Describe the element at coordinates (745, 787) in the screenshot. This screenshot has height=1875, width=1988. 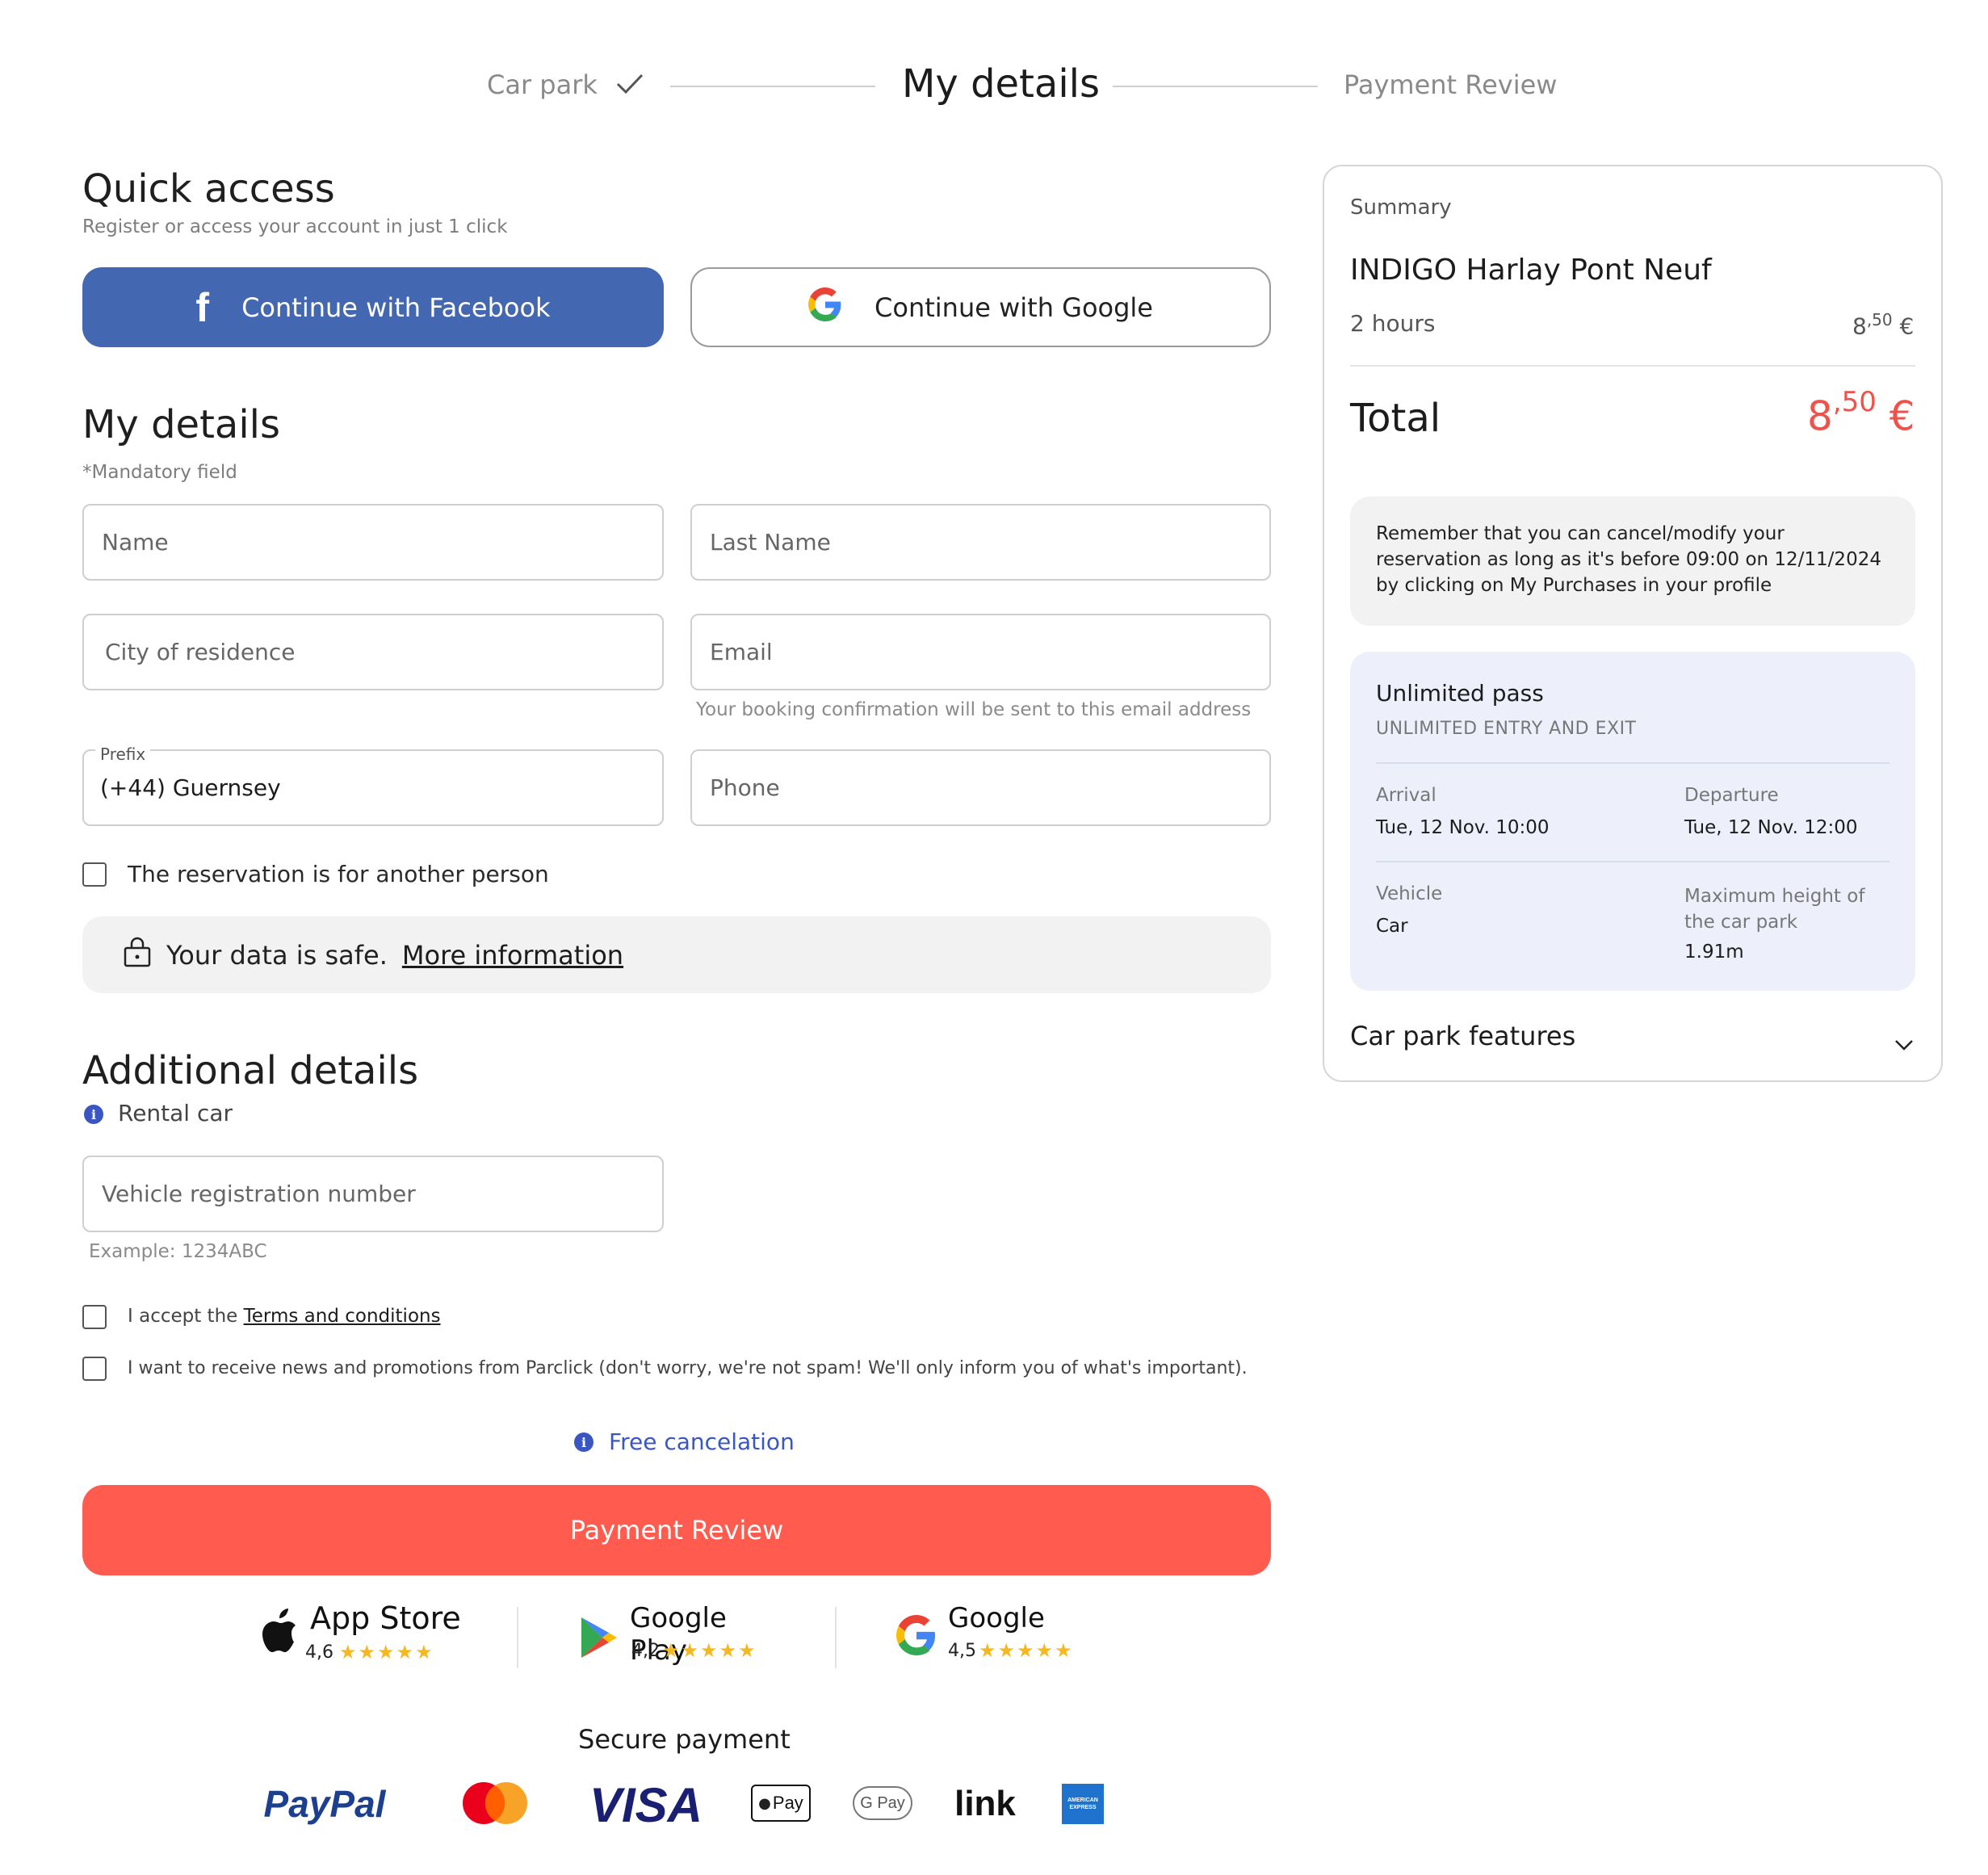
I see `phone-placeholder: Phone` at that location.